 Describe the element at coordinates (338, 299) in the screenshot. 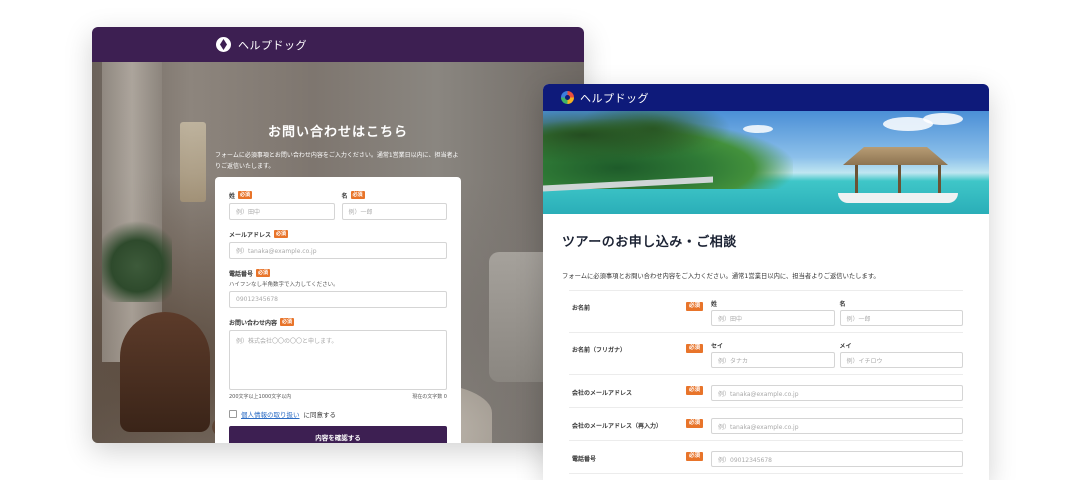

I see `phone-input: 09012345678` at that location.